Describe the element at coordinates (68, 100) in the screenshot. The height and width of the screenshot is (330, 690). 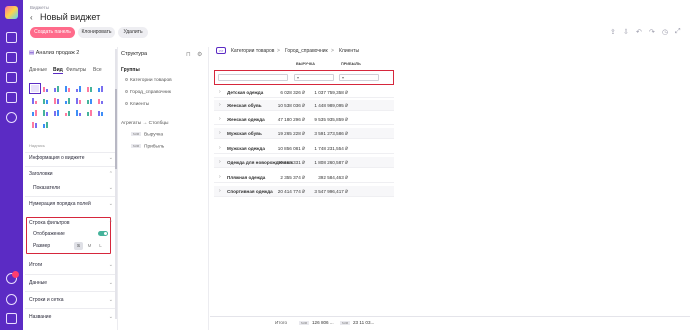
I see `scatter-type-icon` at that location.